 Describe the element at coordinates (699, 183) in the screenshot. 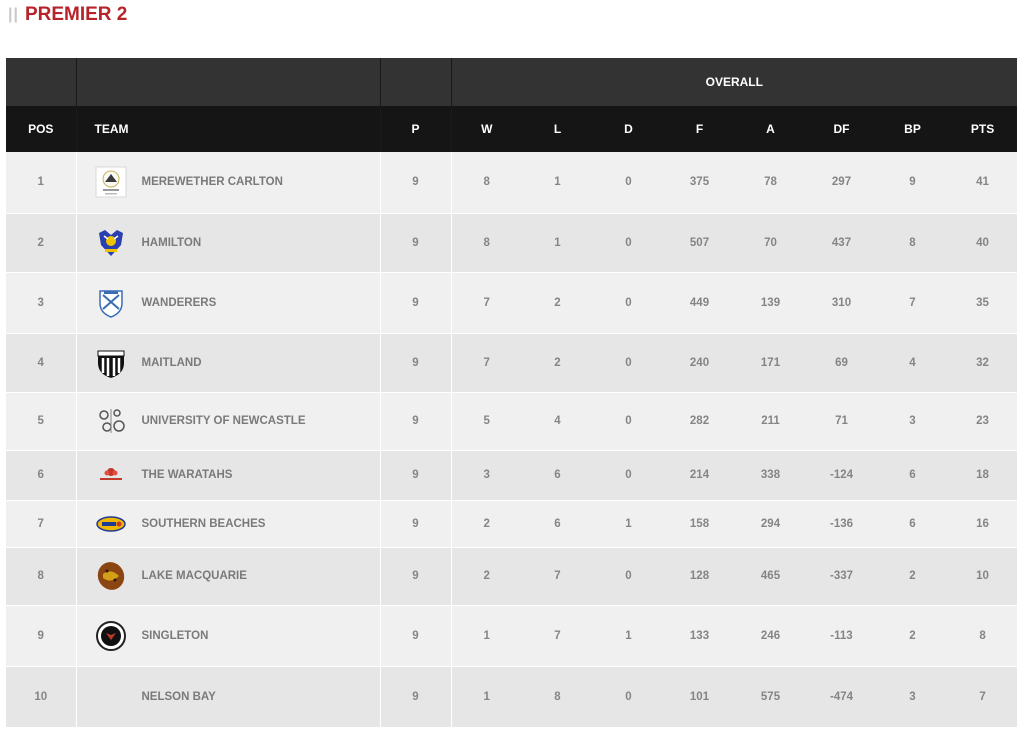

I see `cell-f: 375` at that location.